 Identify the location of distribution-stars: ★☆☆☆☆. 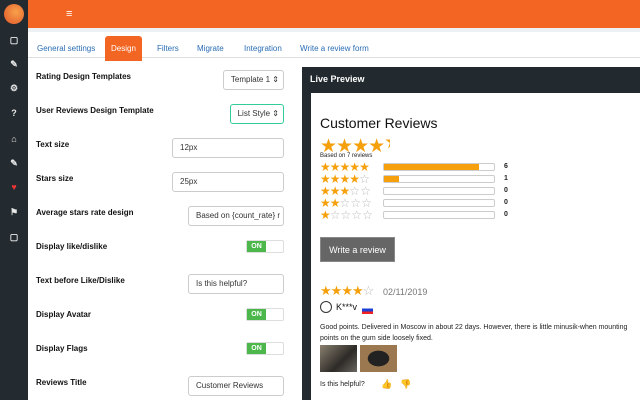
(346, 215).